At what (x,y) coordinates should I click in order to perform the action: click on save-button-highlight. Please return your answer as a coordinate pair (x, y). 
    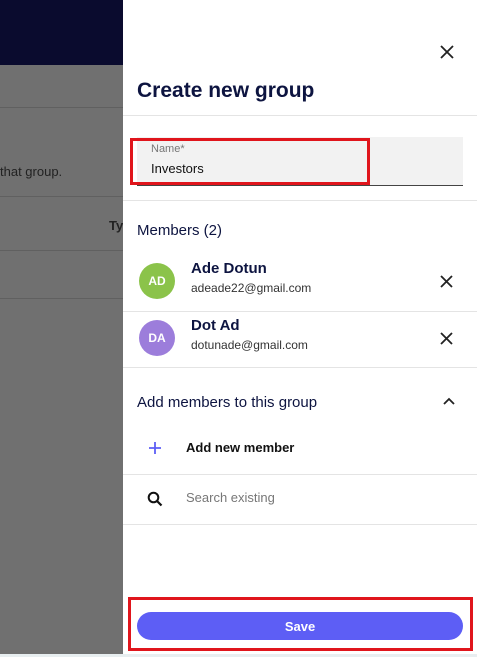
    Looking at the image, I should click on (300, 624).